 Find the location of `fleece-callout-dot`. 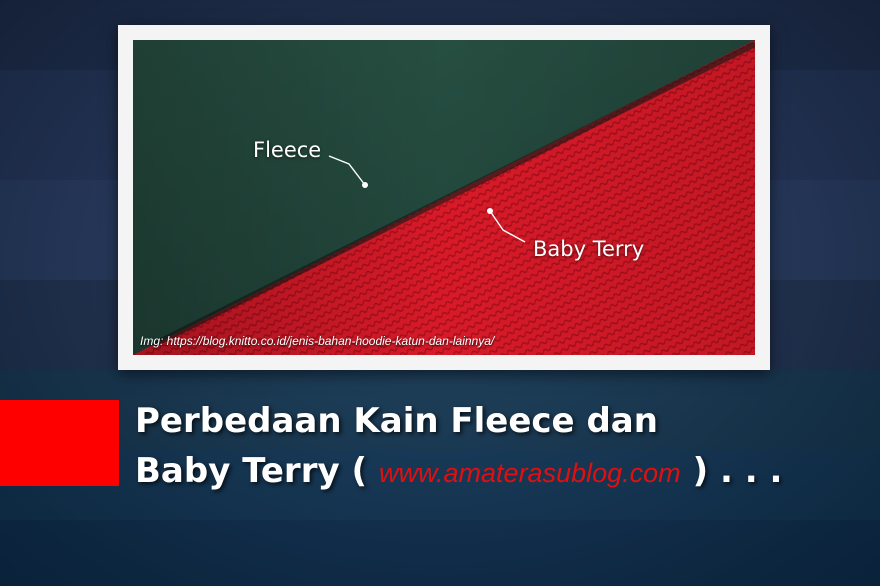

fleece-callout-dot is located at coordinates (365, 185).